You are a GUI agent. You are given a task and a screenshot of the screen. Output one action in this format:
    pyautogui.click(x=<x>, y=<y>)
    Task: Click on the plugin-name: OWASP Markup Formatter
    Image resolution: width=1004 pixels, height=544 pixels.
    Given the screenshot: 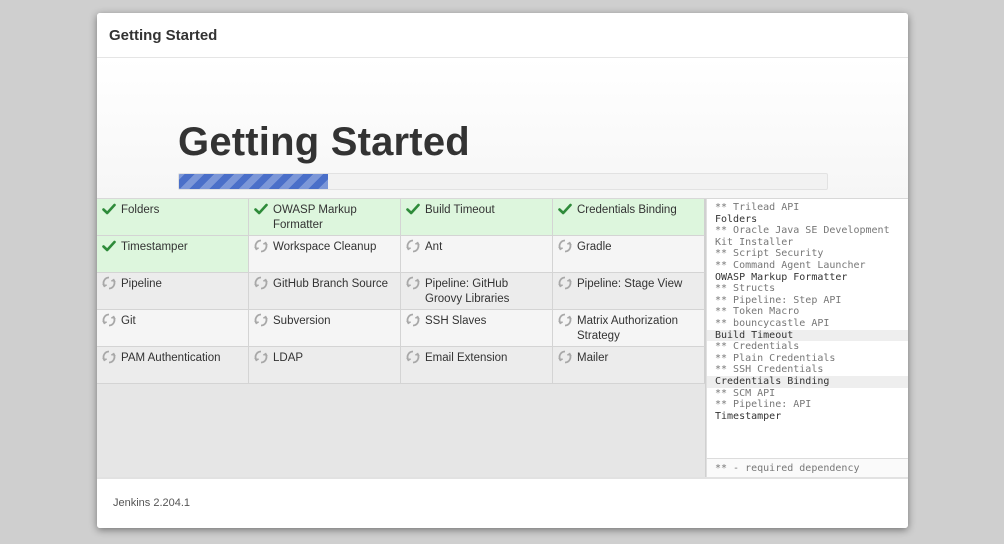 What is the action you would take?
    pyautogui.click(x=315, y=217)
    